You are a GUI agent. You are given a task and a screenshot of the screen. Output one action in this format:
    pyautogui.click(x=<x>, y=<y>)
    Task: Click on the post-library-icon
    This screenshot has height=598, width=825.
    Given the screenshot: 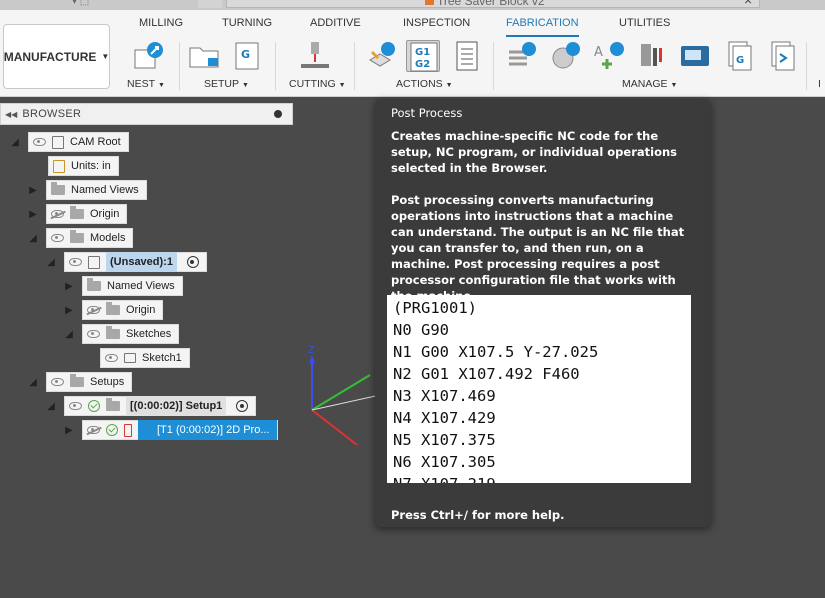 What is the action you would take?
    pyautogui.click(x=781, y=56)
    